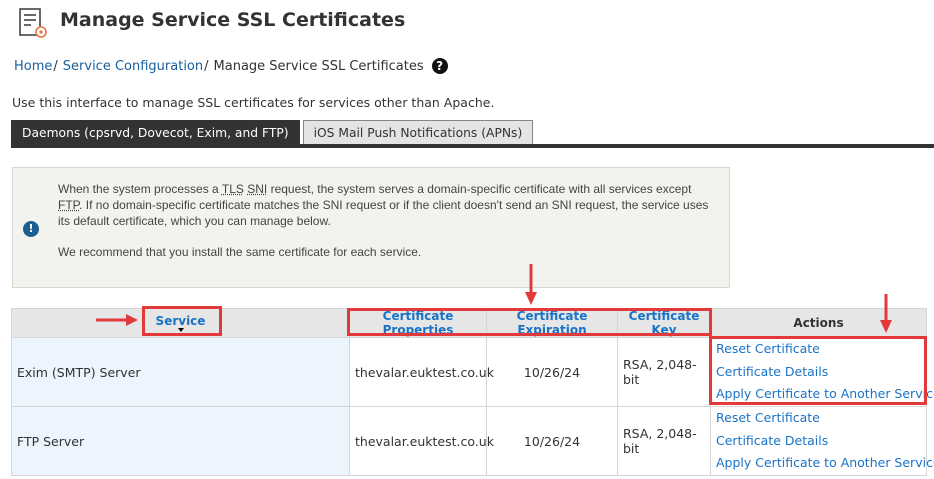  What do you see at coordinates (181, 330) in the screenshot?
I see `sort-desc-icon` at bounding box center [181, 330].